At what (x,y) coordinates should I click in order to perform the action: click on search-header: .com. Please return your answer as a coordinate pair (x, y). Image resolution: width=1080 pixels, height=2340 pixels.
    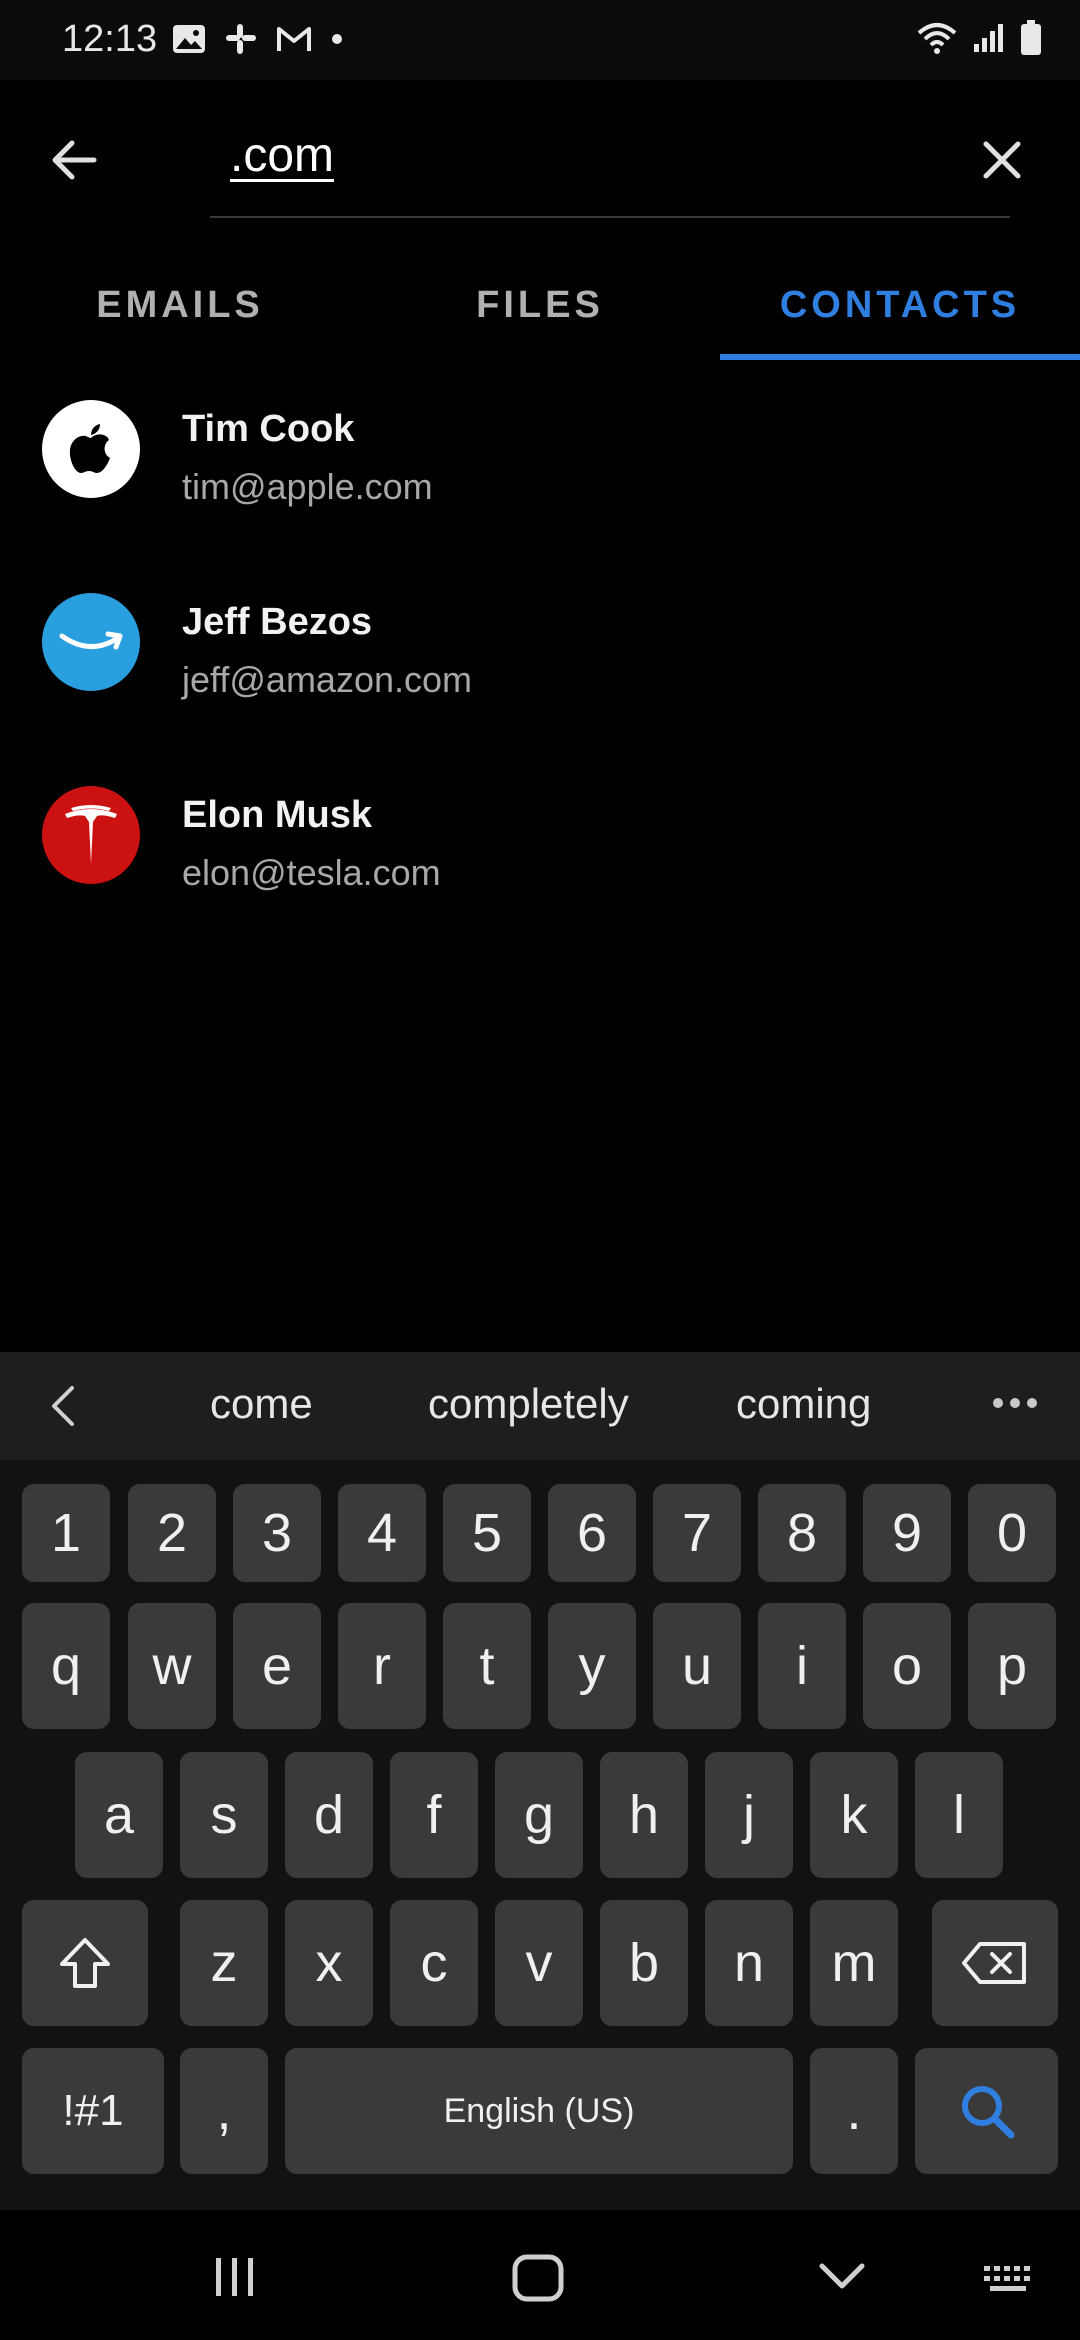
    Looking at the image, I should click on (540, 150).